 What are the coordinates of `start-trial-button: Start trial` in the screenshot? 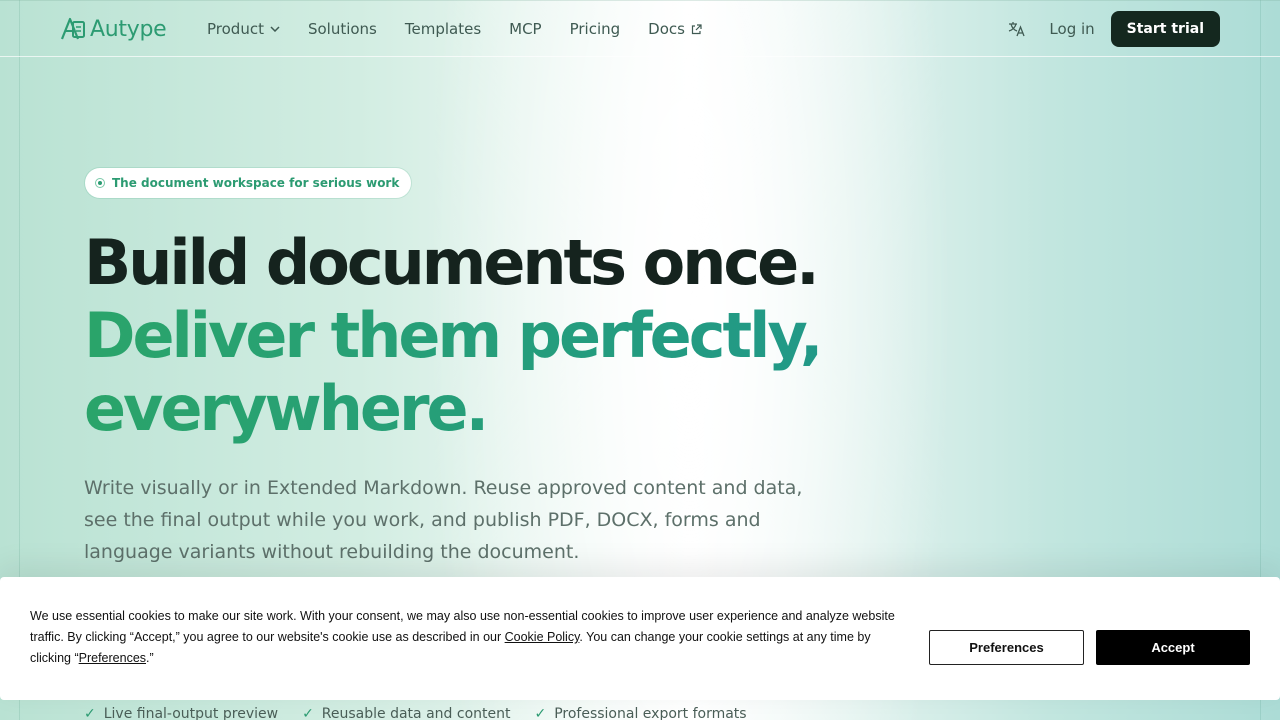 It's located at (1165, 29).